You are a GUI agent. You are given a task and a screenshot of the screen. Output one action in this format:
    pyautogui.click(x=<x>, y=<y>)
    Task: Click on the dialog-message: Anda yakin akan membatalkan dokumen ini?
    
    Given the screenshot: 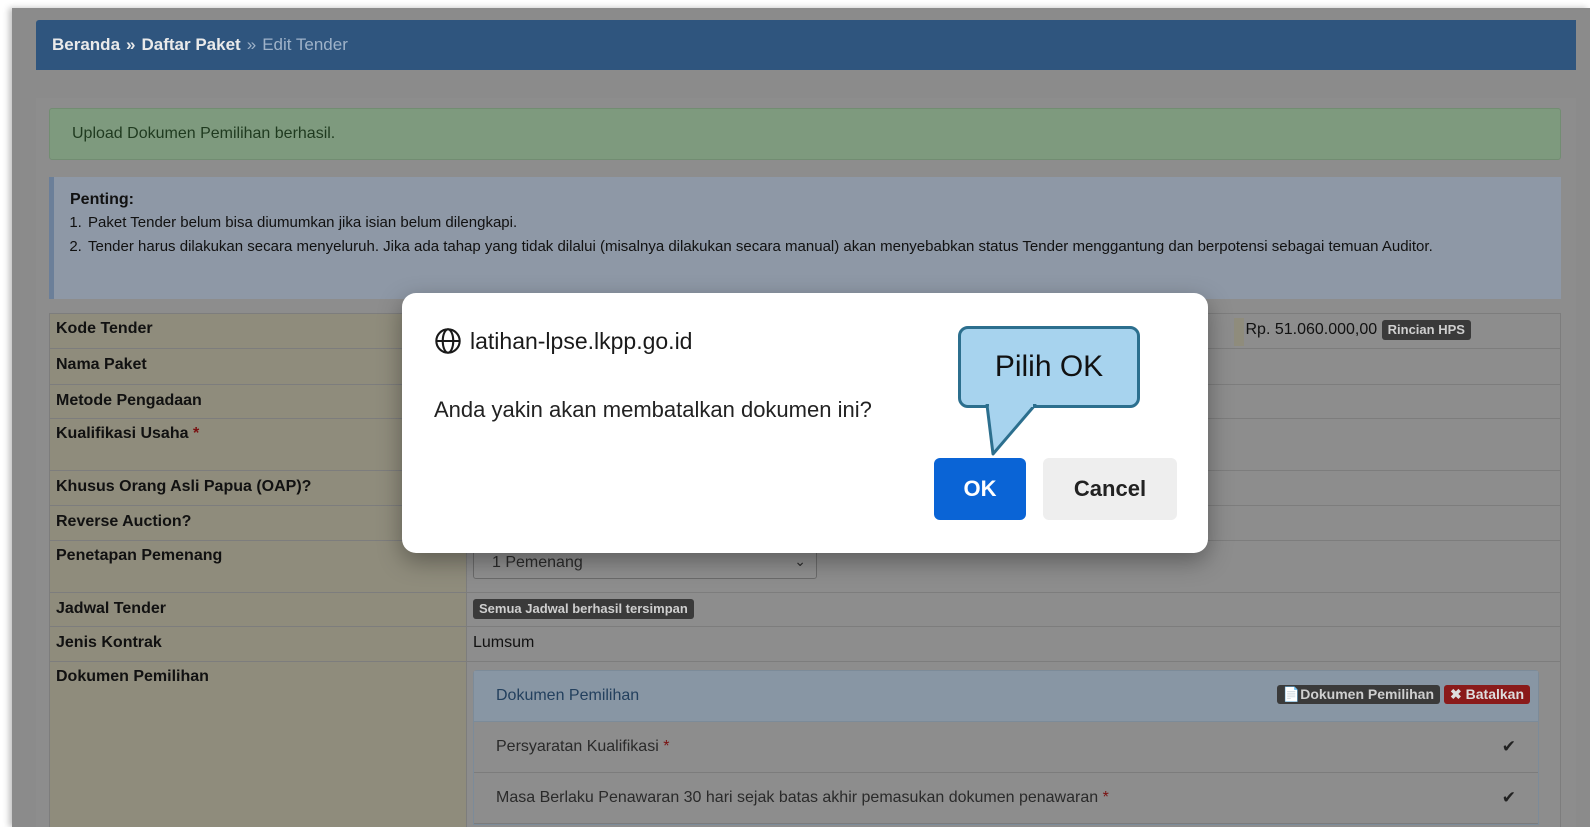 What is the action you would take?
    pyautogui.click(x=653, y=409)
    